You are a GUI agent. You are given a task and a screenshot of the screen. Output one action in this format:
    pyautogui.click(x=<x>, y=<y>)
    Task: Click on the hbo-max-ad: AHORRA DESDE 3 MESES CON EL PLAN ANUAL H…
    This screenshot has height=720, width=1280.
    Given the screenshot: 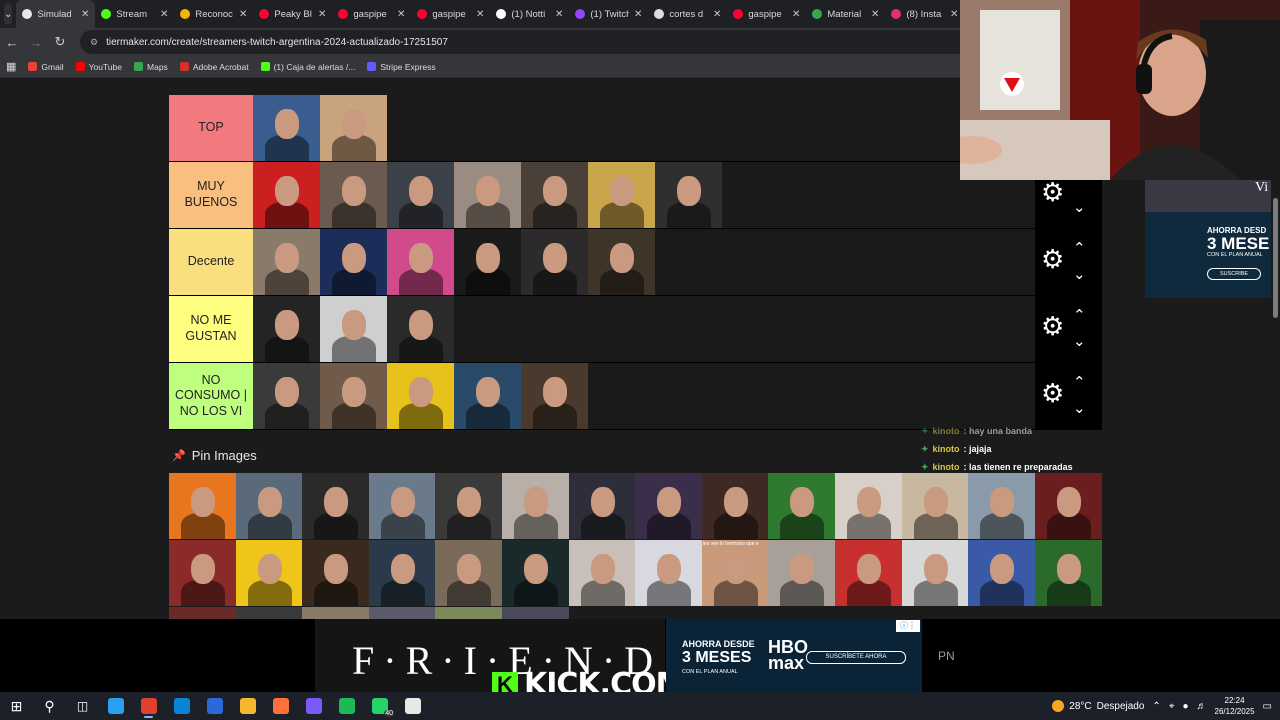 What is the action you would take?
    pyautogui.click(x=794, y=655)
    